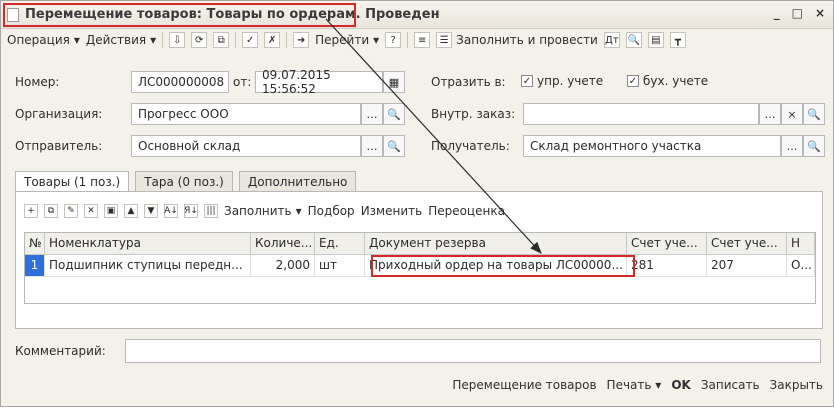 This screenshot has width=834, height=408. I want to click on minimize-button: _, so click(777, 13).